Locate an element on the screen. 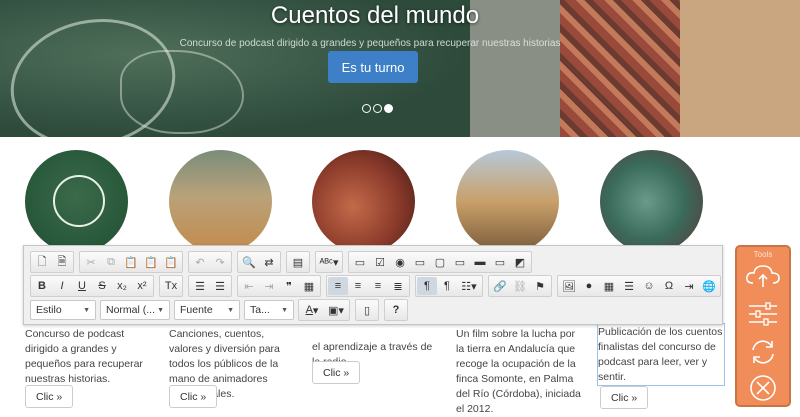 The image size is (800, 417). div-container-icon: ▦ is located at coordinates (309, 286).